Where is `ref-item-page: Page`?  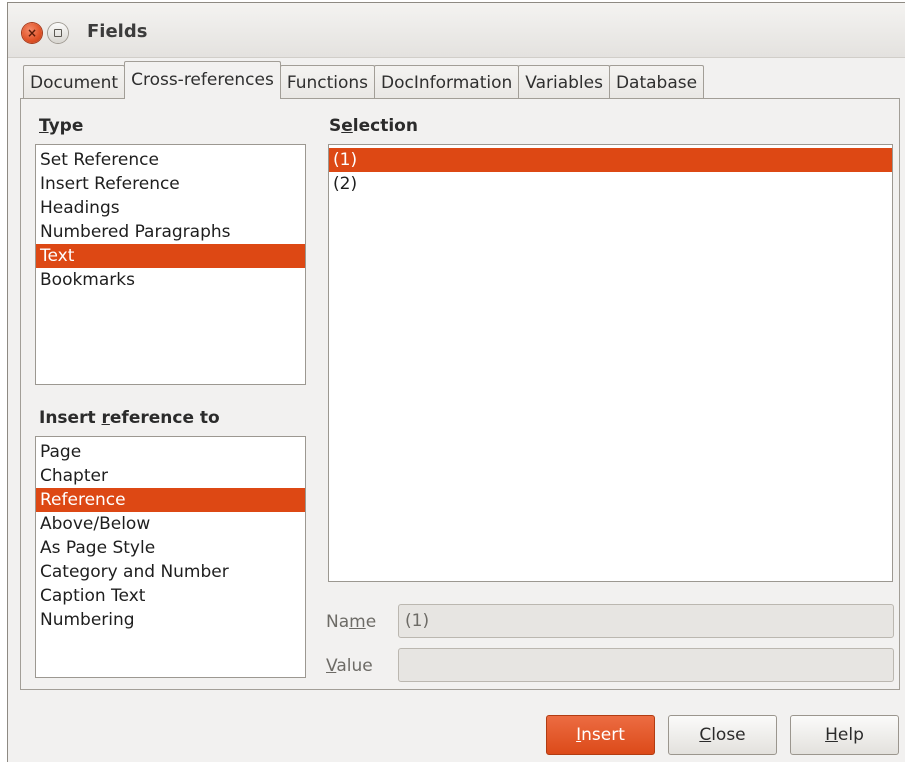 ref-item-page: Page is located at coordinates (170, 452).